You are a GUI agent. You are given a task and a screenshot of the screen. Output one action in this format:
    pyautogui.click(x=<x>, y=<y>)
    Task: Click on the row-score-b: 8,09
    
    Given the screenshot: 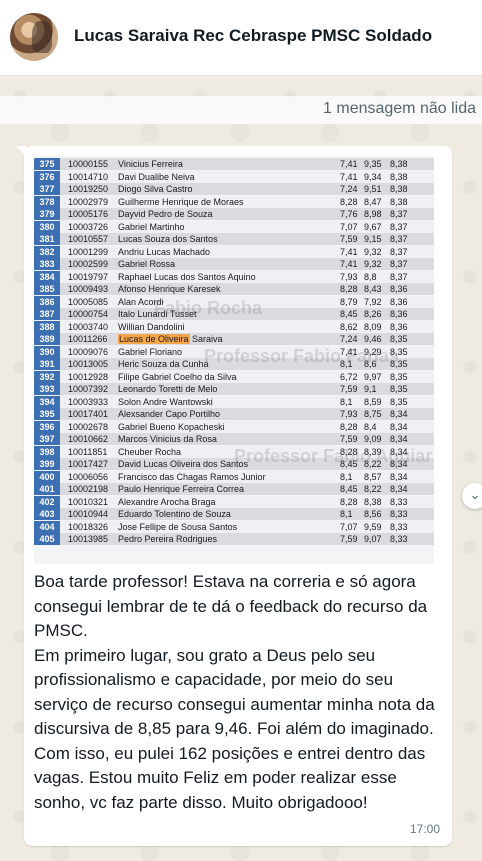 What is the action you would take?
    pyautogui.click(x=373, y=326)
    